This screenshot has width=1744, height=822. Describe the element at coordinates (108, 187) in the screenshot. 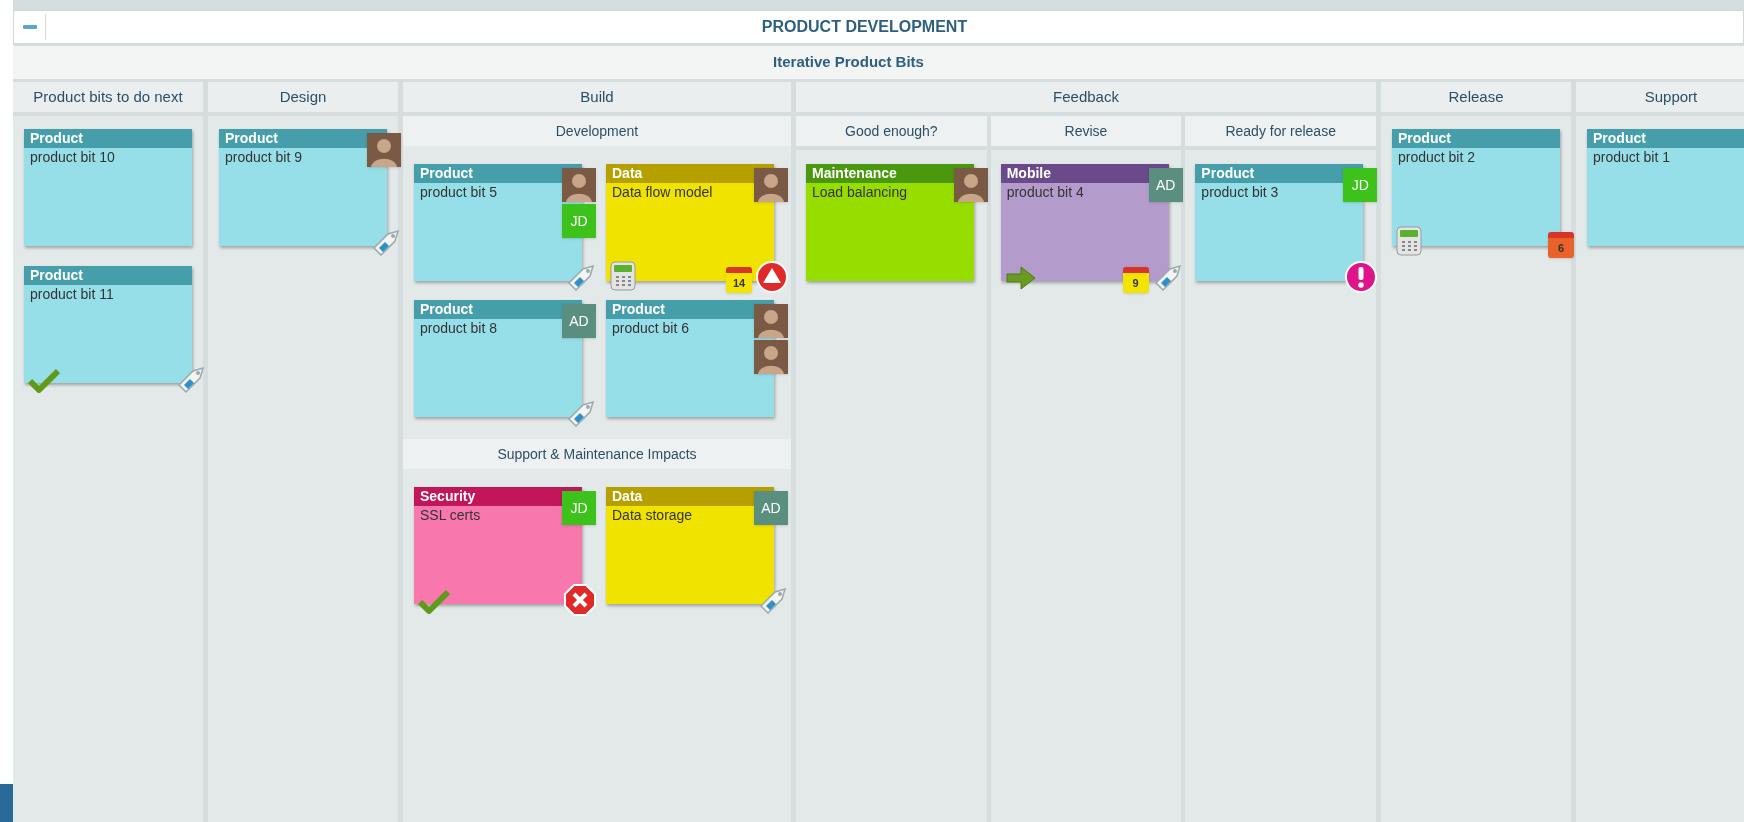

I see `card: Product product bit 10` at that location.